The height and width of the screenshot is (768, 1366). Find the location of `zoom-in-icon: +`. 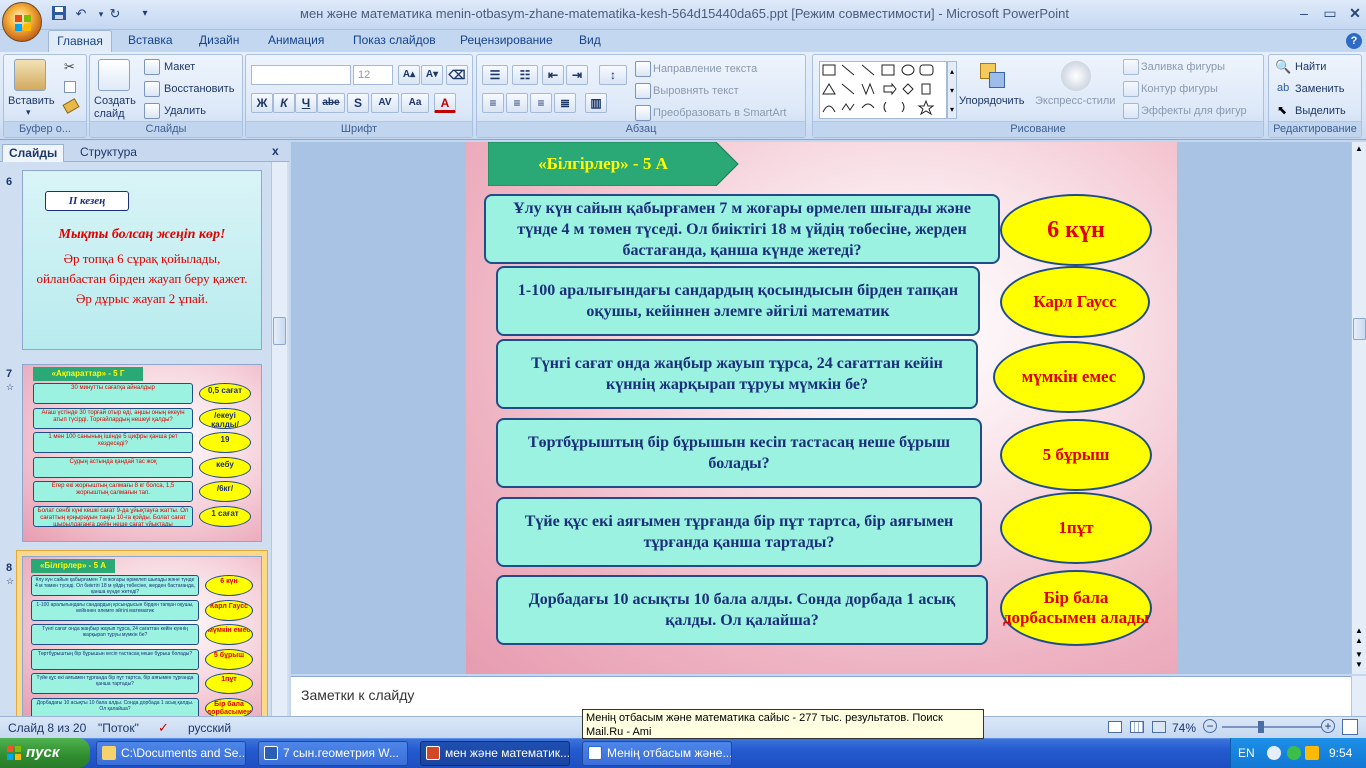

zoom-in-icon: + is located at coordinates (1328, 726).